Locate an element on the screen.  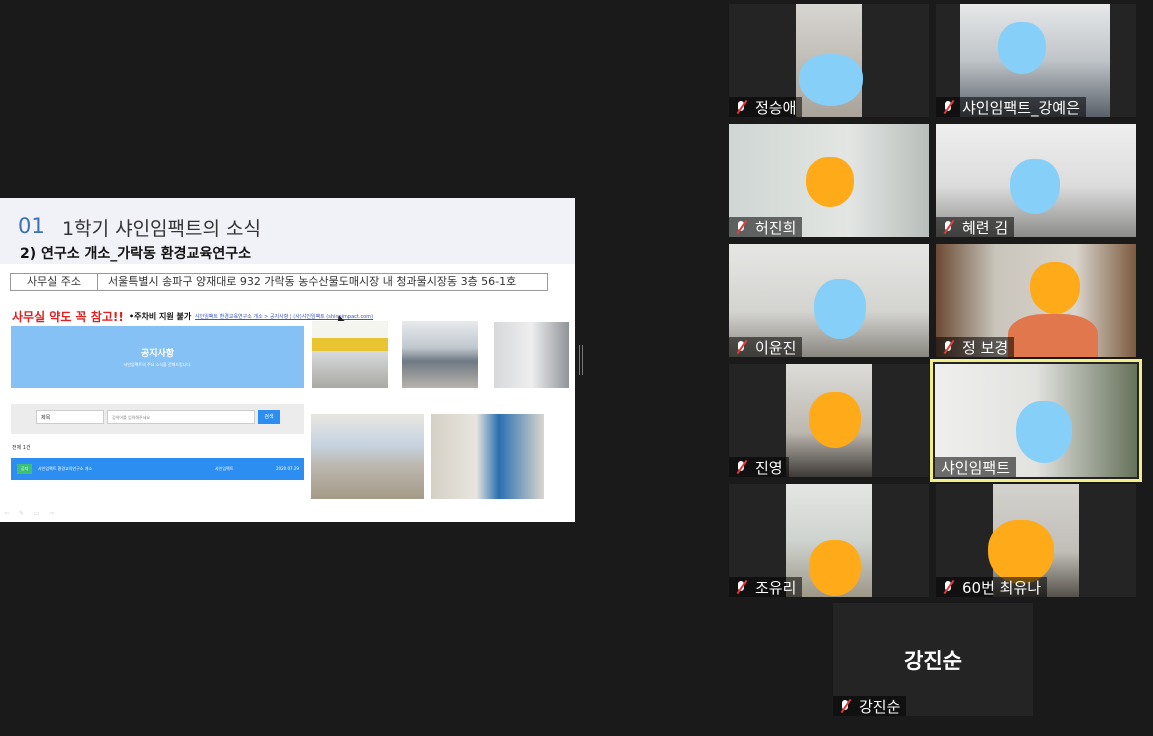
participant-name: 강진순 is located at coordinates (880, 706).